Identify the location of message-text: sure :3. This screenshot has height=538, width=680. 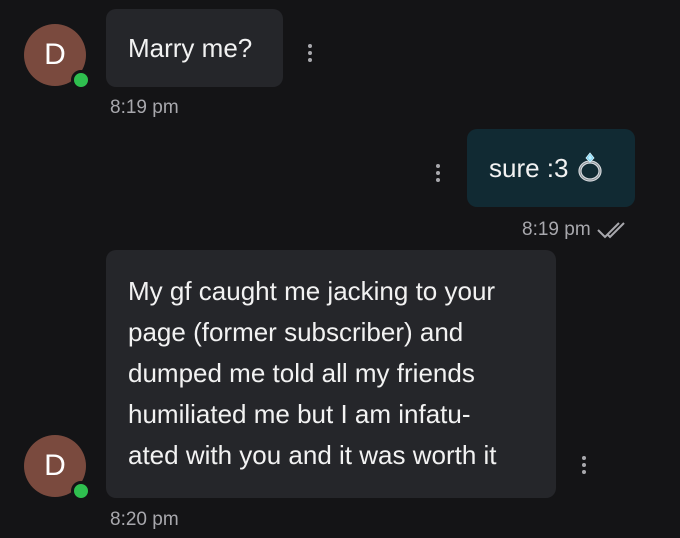
(562, 171).